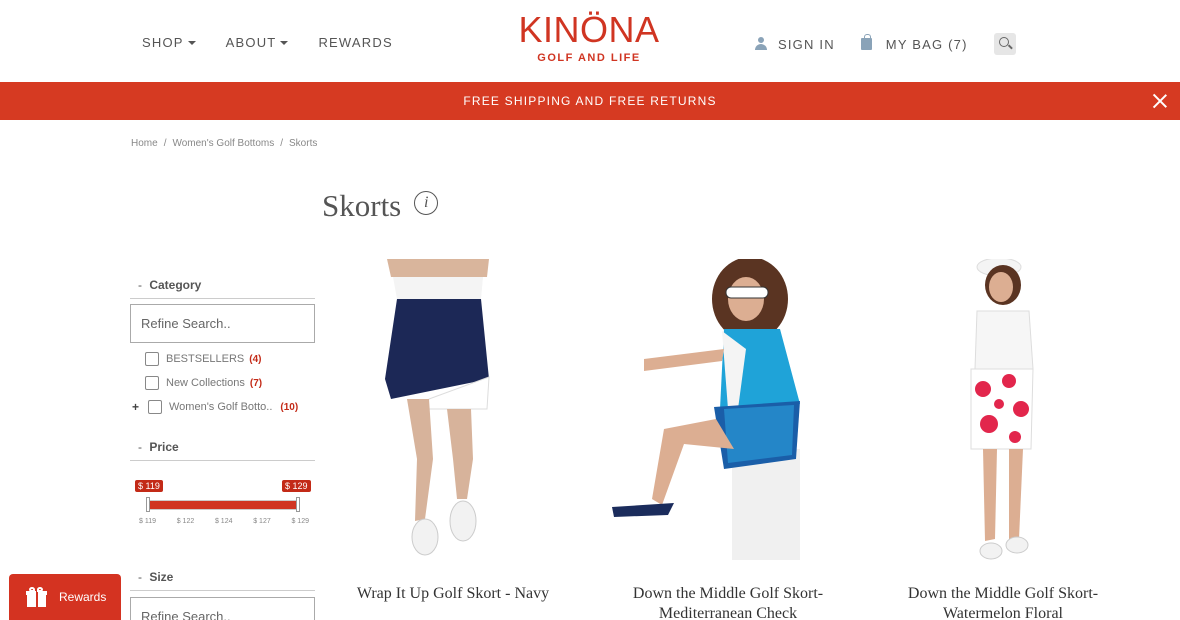 This screenshot has width=1180, height=620. What do you see at coordinates (144, 143) in the screenshot?
I see `breadcrumb-home: Home` at bounding box center [144, 143].